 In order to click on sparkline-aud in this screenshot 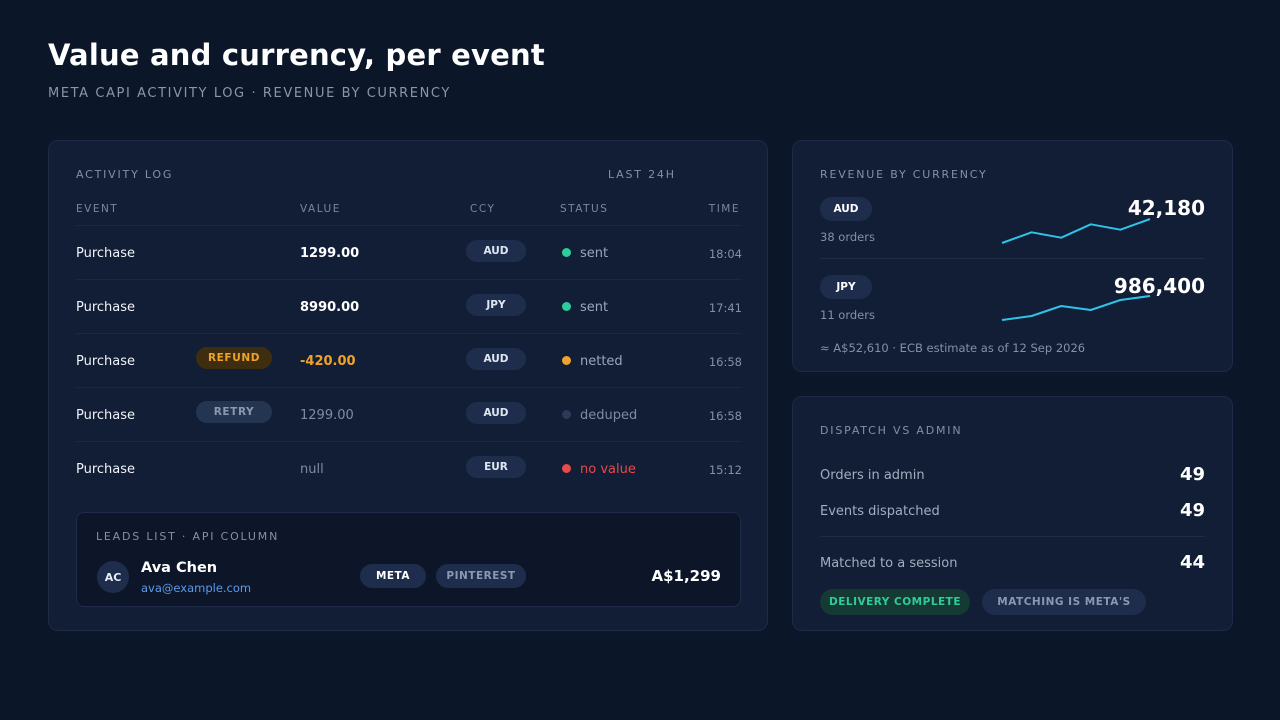, I will do `click(1076, 231)`.